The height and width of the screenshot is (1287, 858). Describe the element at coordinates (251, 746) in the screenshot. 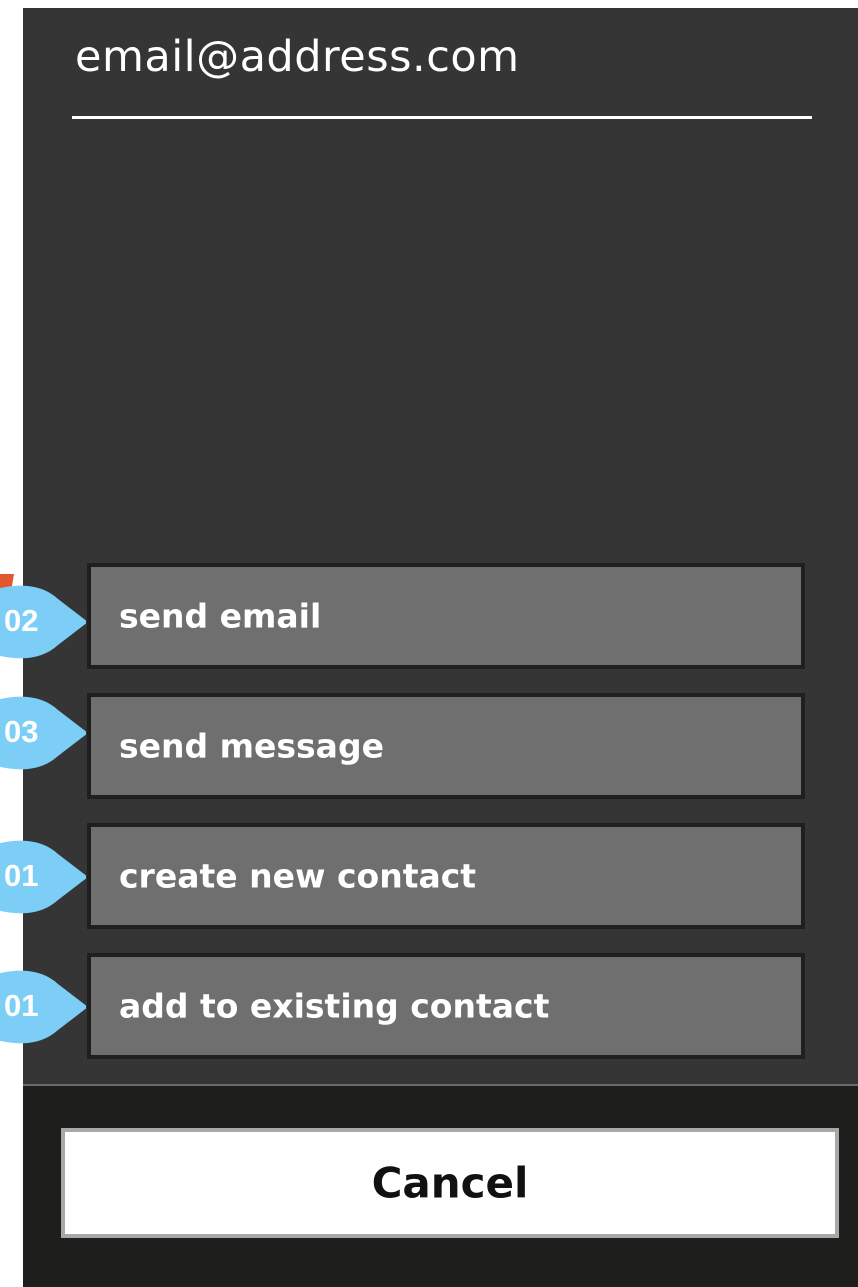

I see `send-message-label: send message` at that location.